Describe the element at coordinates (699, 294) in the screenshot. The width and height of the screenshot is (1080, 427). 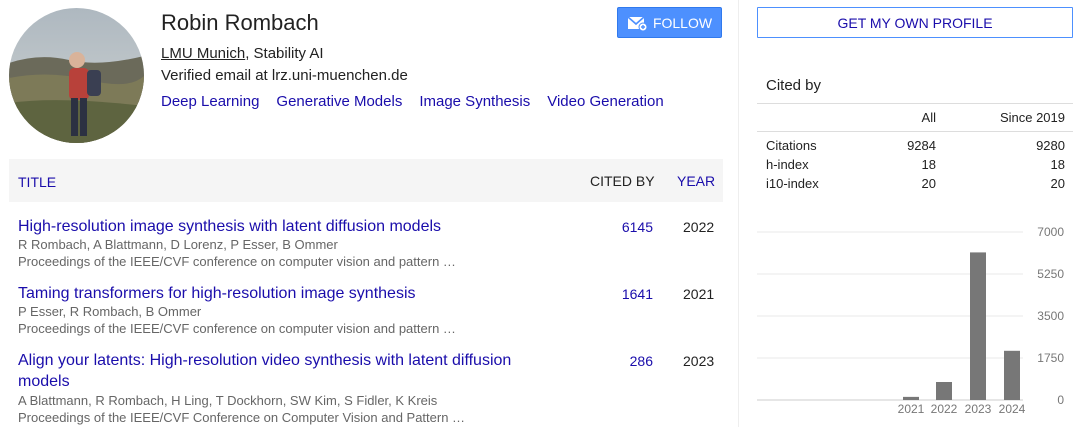
I see `paper-year: 2021` at that location.